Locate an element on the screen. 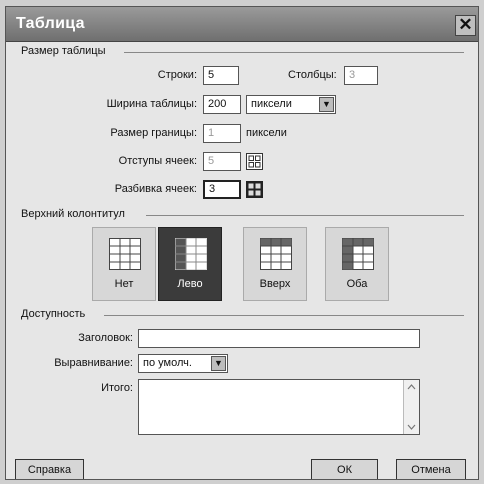 This screenshot has height=484, width=484. columns-input: 3 is located at coordinates (361, 75).